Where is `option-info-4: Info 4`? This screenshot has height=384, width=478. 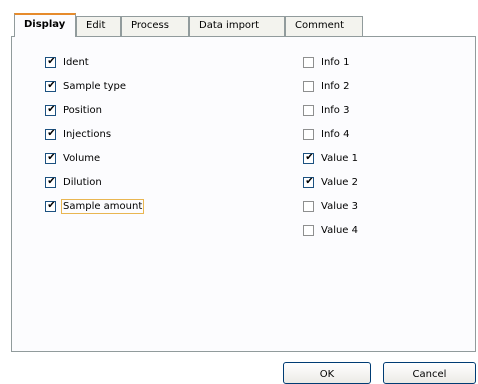
option-info-4: Info 4 is located at coordinates (327, 134).